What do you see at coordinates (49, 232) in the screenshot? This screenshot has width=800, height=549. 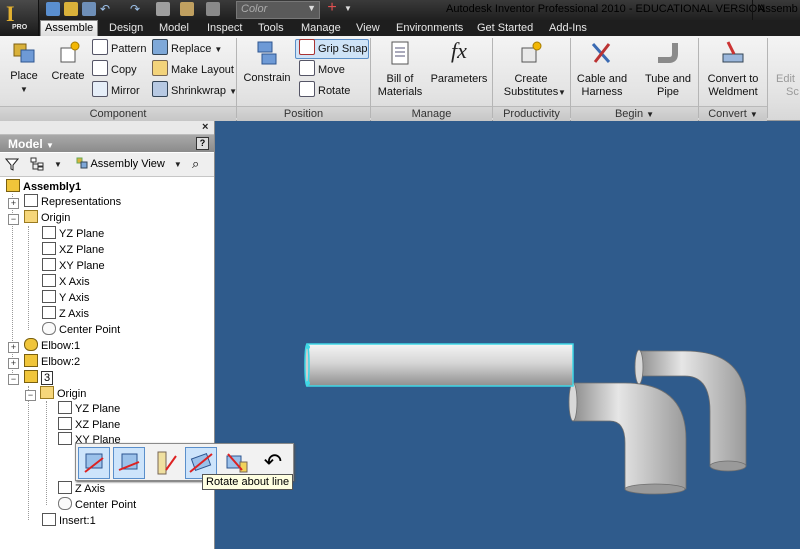 I see `plane-icon` at bounding box center [49, 232].